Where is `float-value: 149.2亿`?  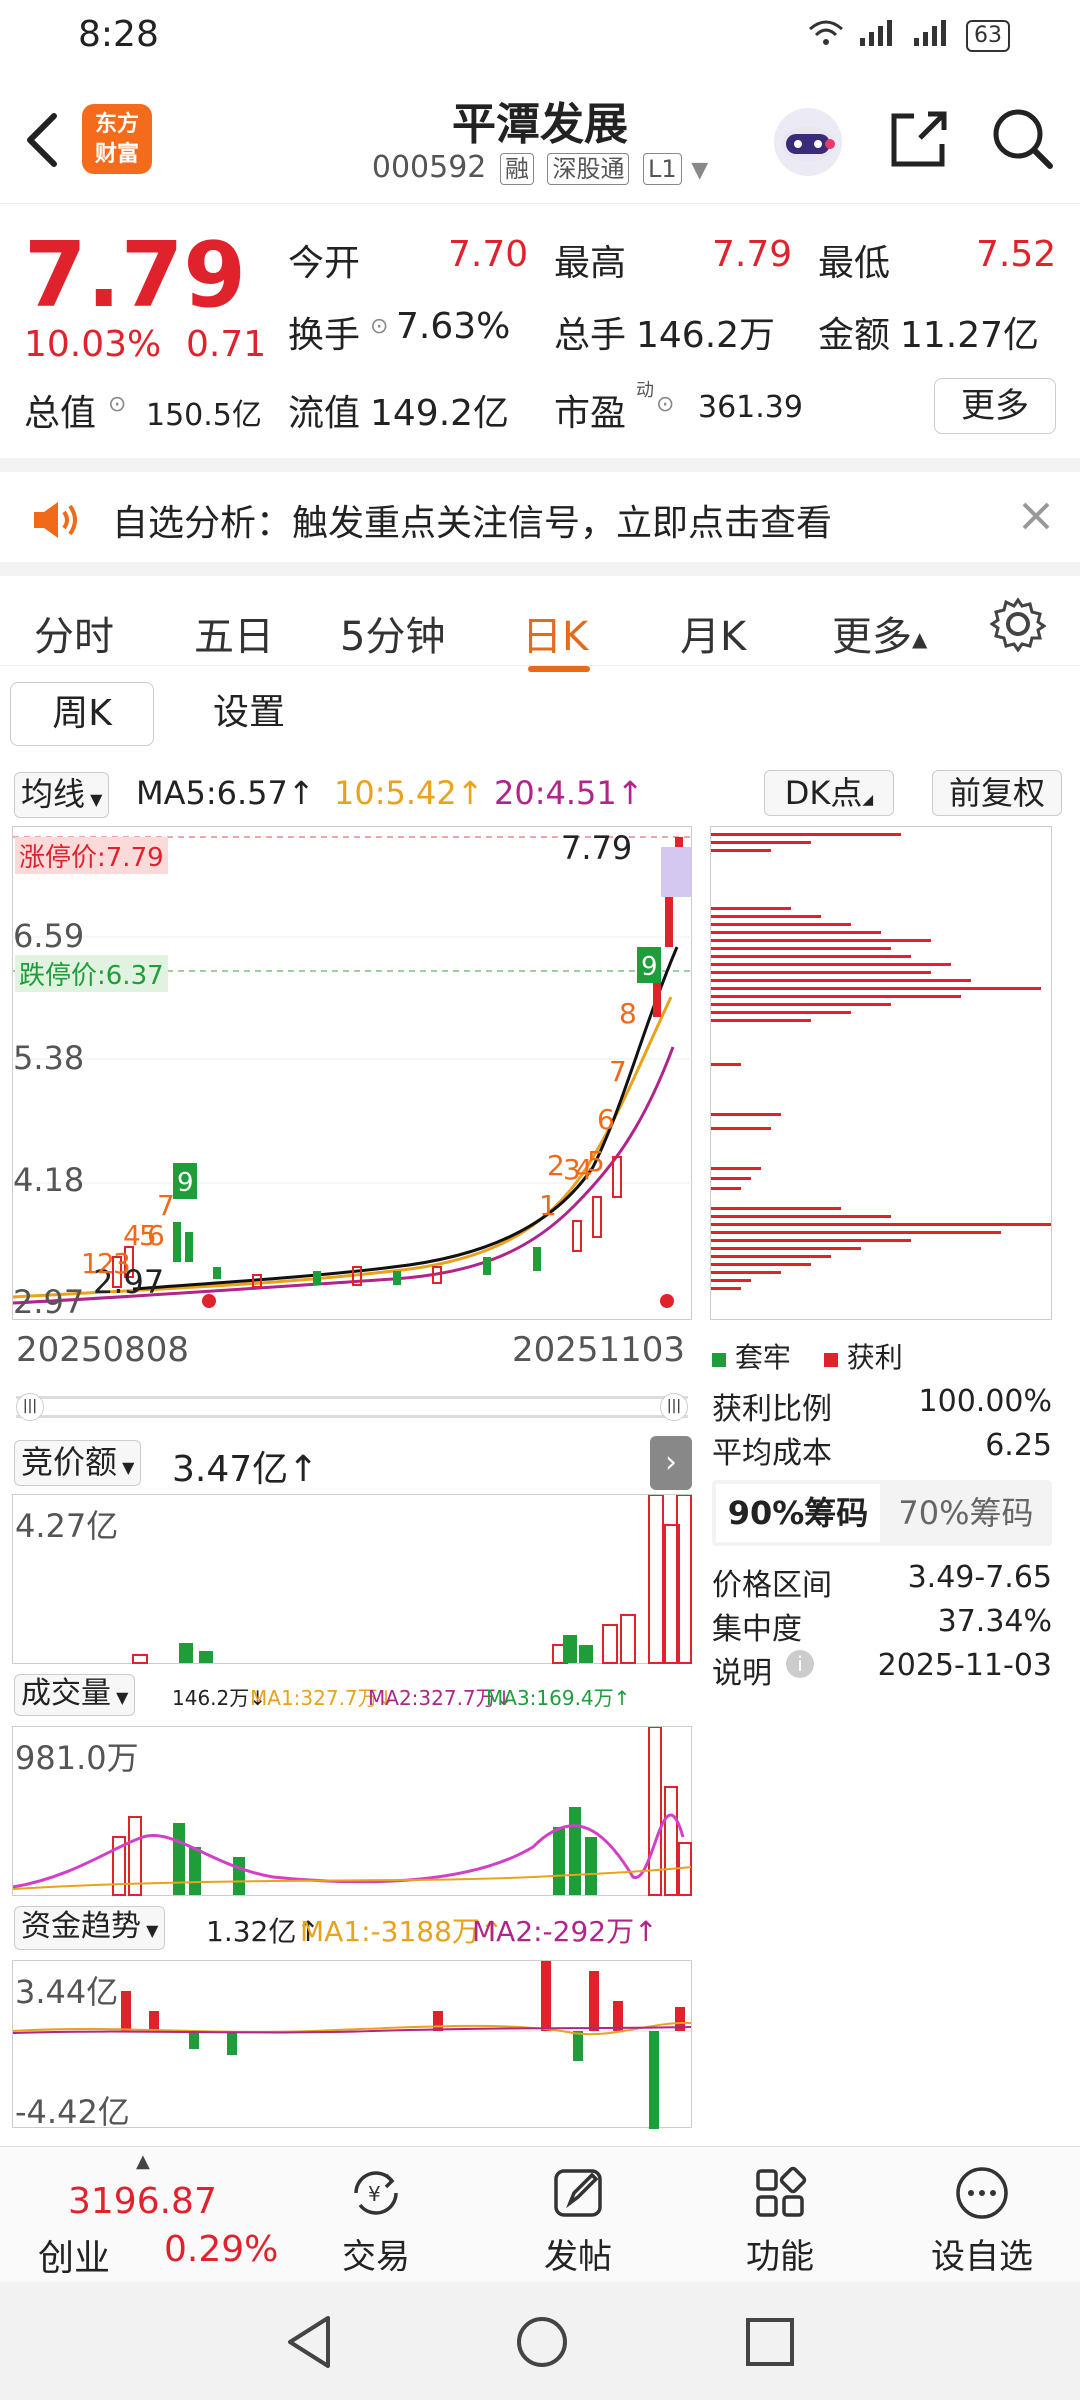
float-value: 149.2亿 is located at coordinates (440, 413).